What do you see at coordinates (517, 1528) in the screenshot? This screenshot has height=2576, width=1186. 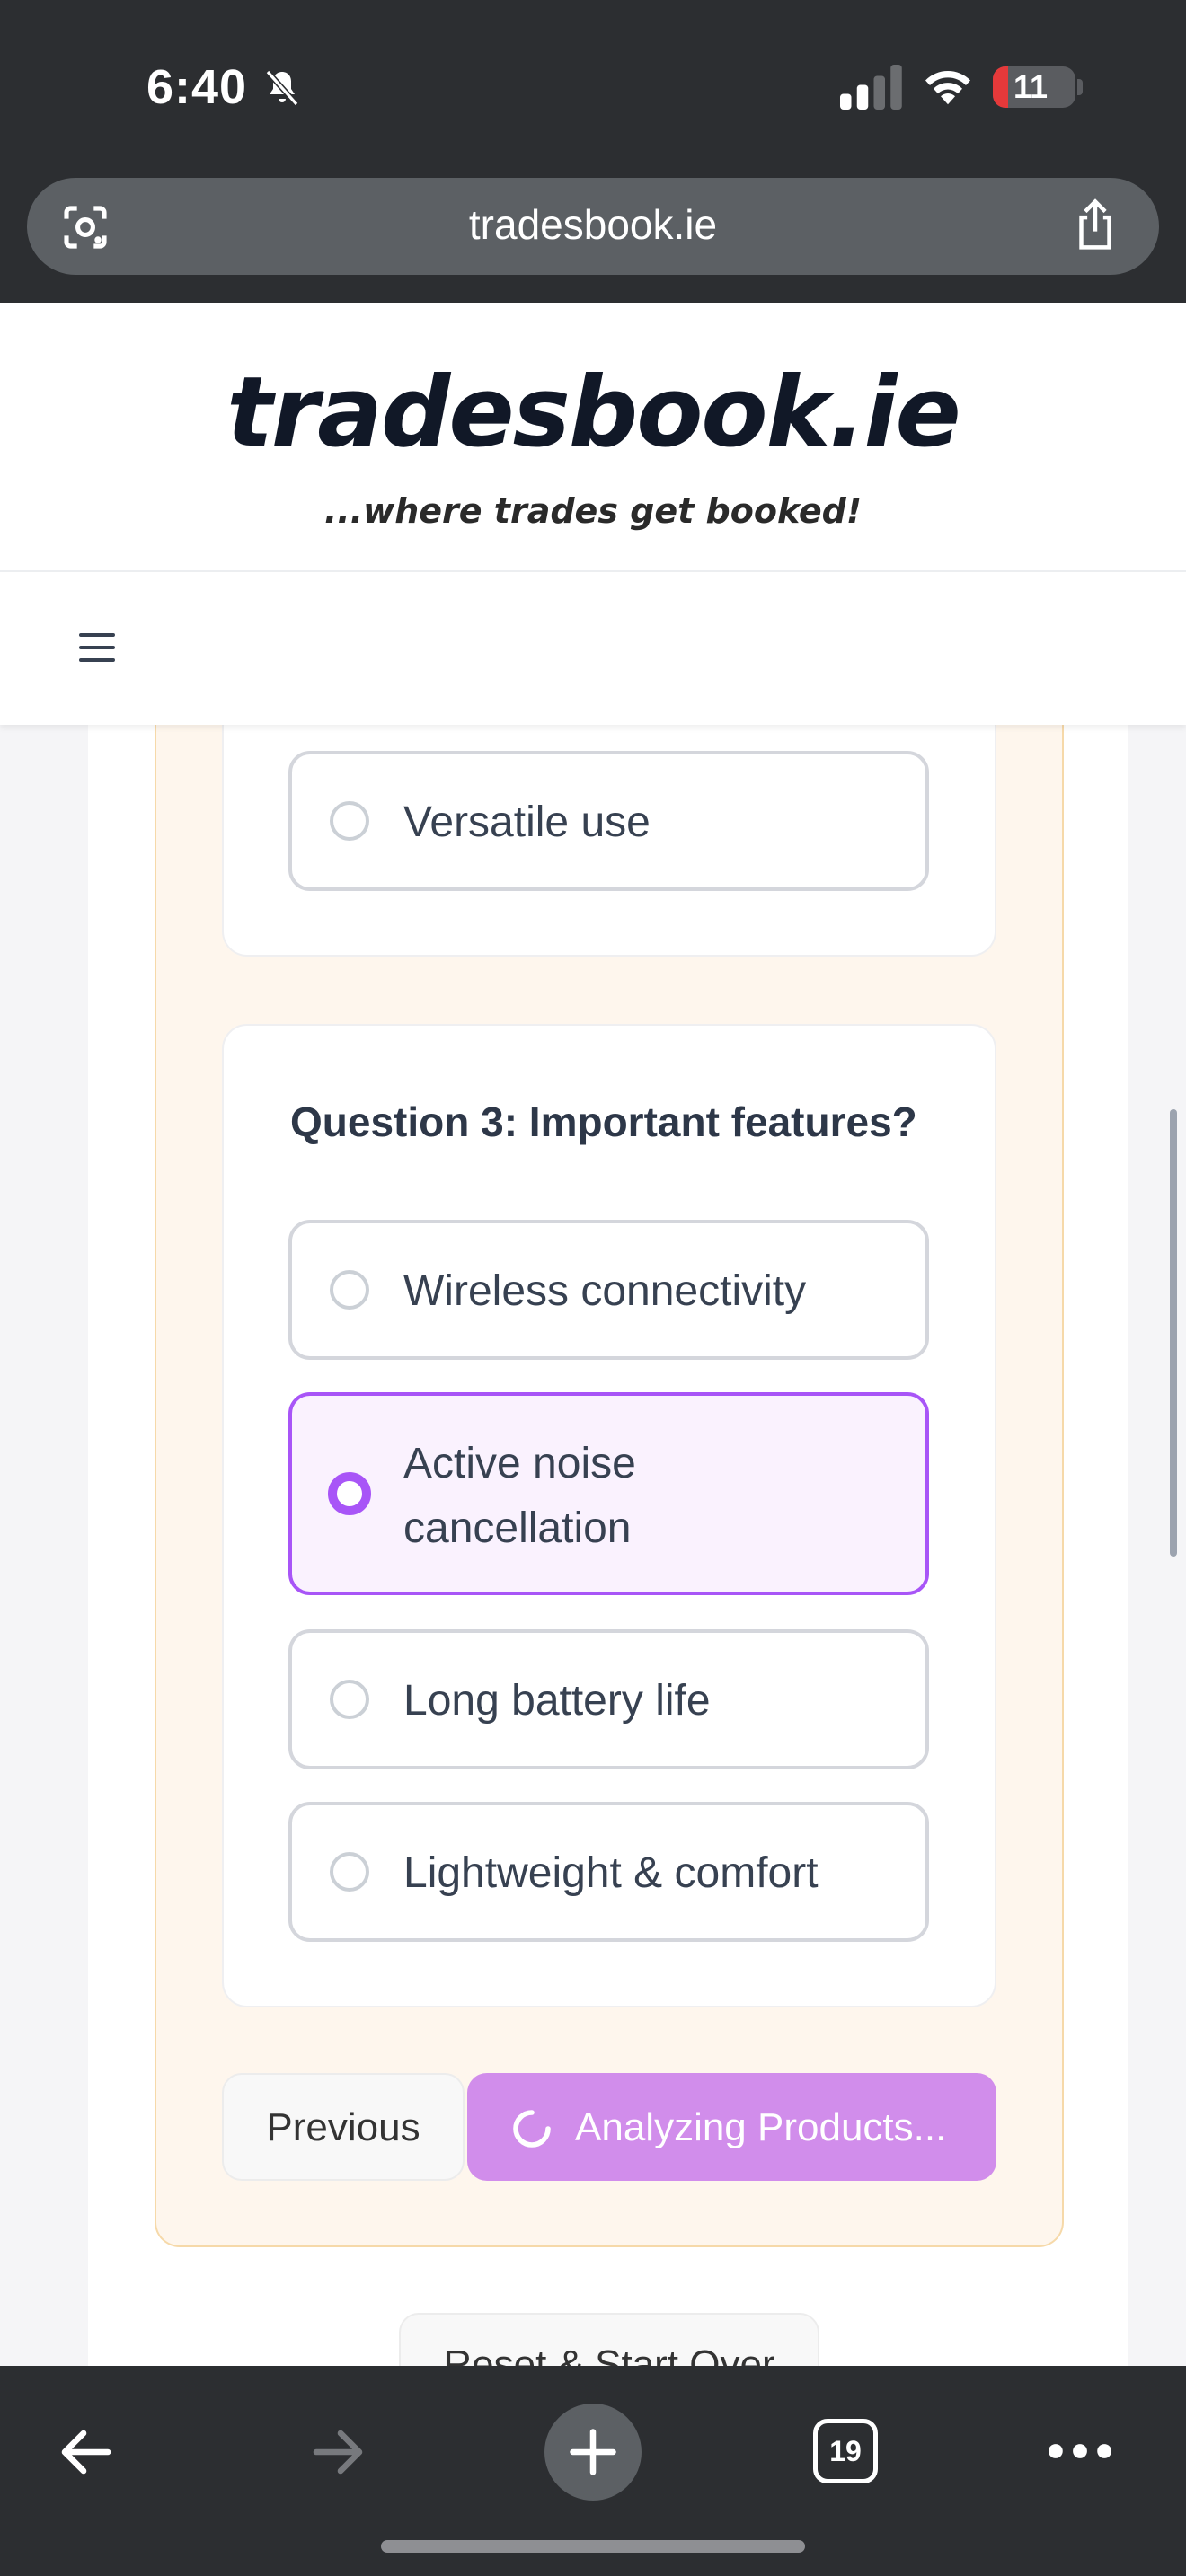 I see `option-label-line2: cancellation` at bounding box center [517, 1528].